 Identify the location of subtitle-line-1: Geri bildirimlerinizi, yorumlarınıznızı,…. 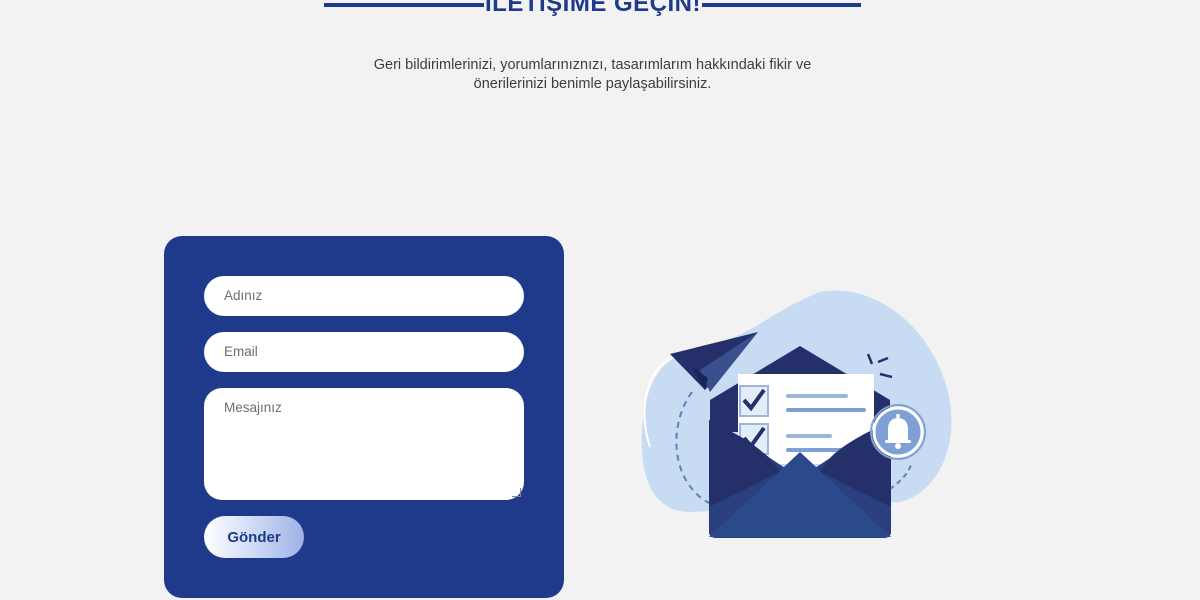
(592, 65).